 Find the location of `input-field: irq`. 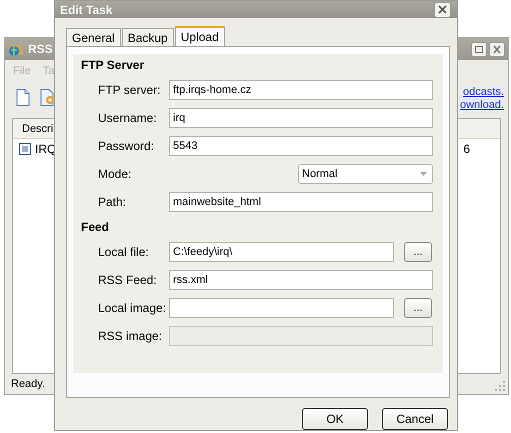

input-field: irq is located at coordinates (301, 118).